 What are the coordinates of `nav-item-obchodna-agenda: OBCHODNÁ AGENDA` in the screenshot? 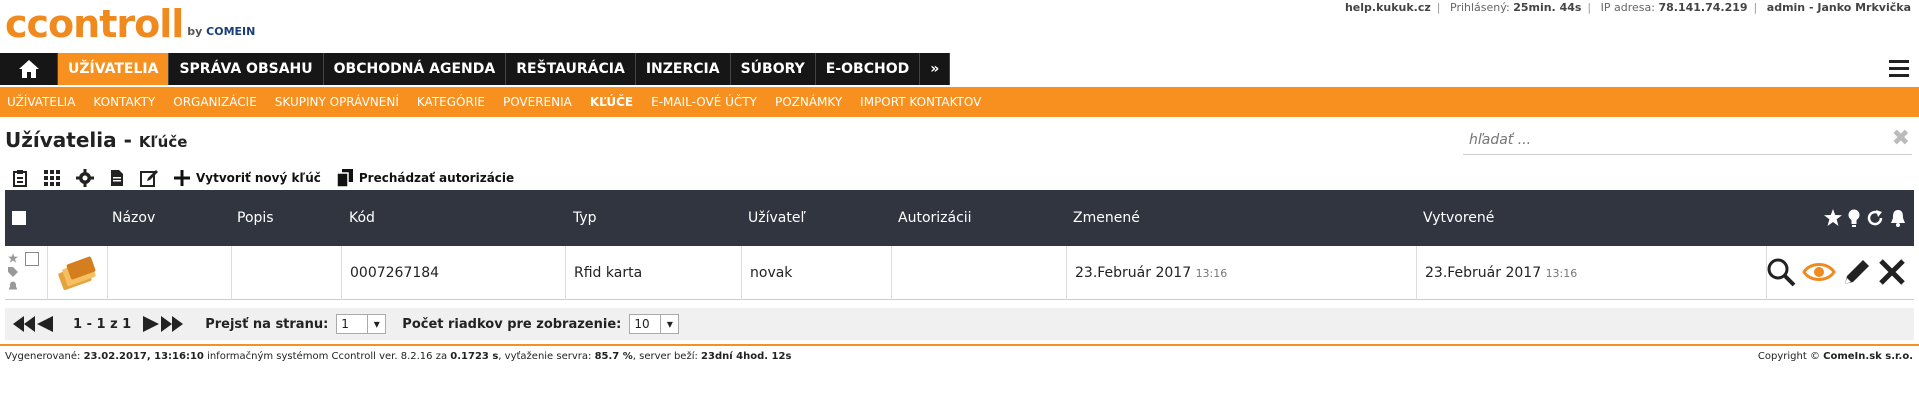 It's located at (415, 69).